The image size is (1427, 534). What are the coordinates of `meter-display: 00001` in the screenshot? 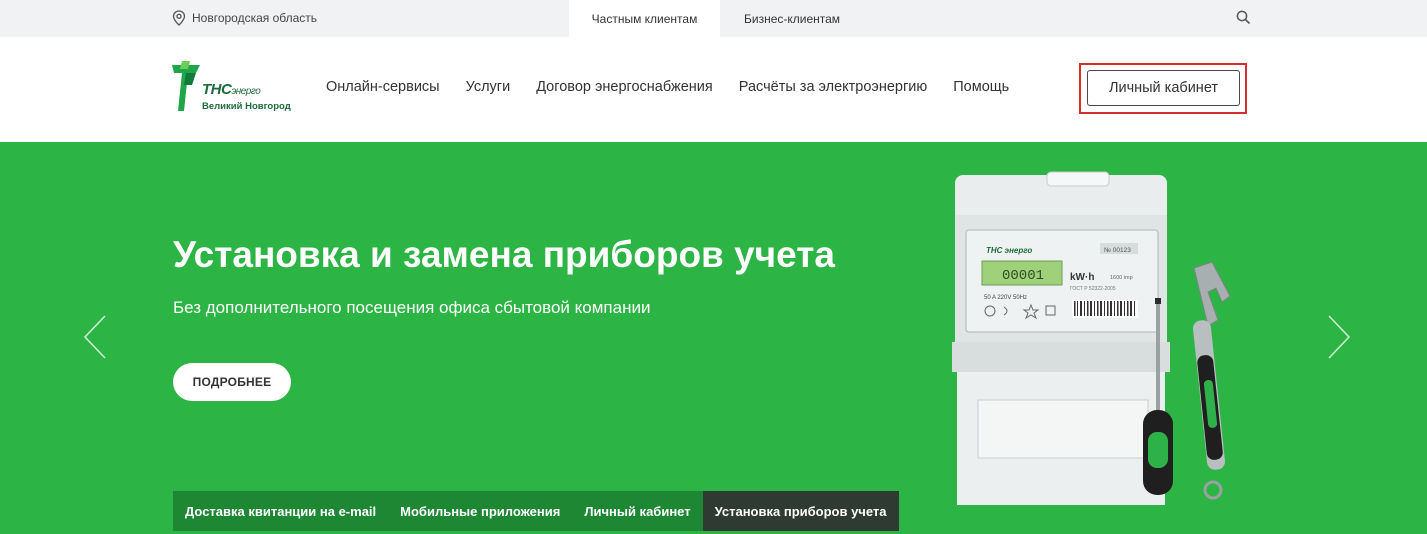 It's located at (1023, 276).